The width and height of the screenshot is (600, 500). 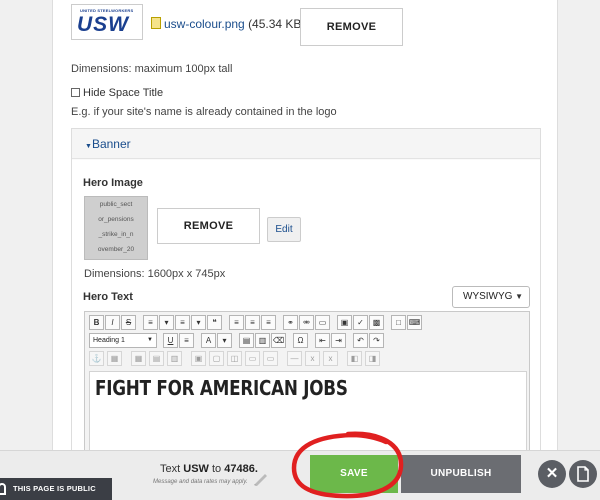 I want to click on image-icon: ▣, so click(x=344, y=322).